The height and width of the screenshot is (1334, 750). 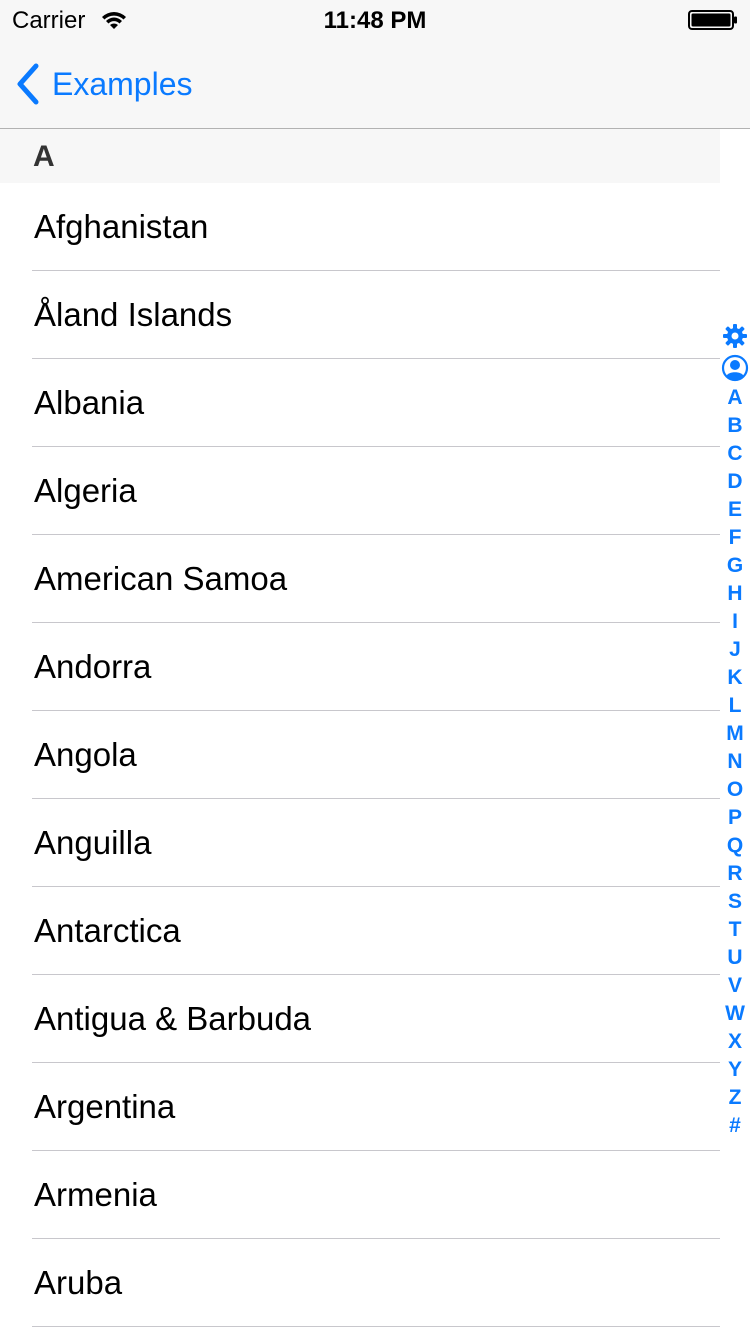 I want to click on index-letter: B, so click(x=735, y=426).